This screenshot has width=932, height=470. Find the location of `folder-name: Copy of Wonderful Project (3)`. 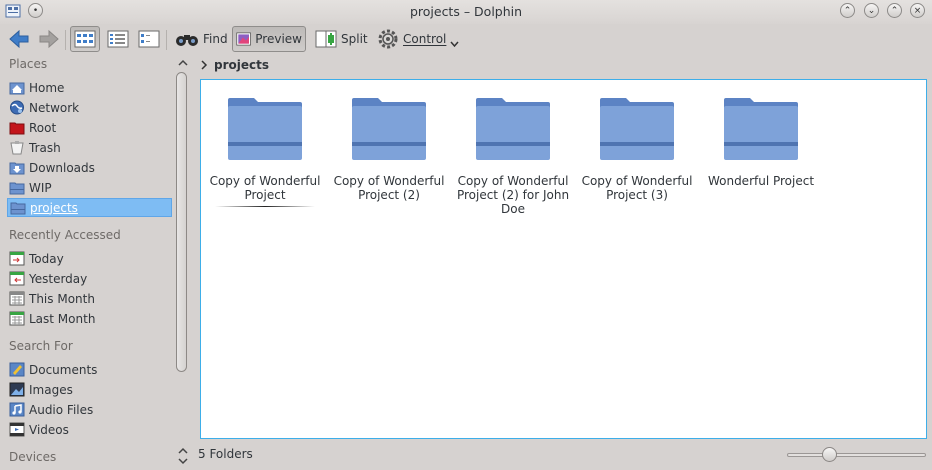

folder-name: Copy of Wonderful Project (3) is located at coordinates (637, 188).